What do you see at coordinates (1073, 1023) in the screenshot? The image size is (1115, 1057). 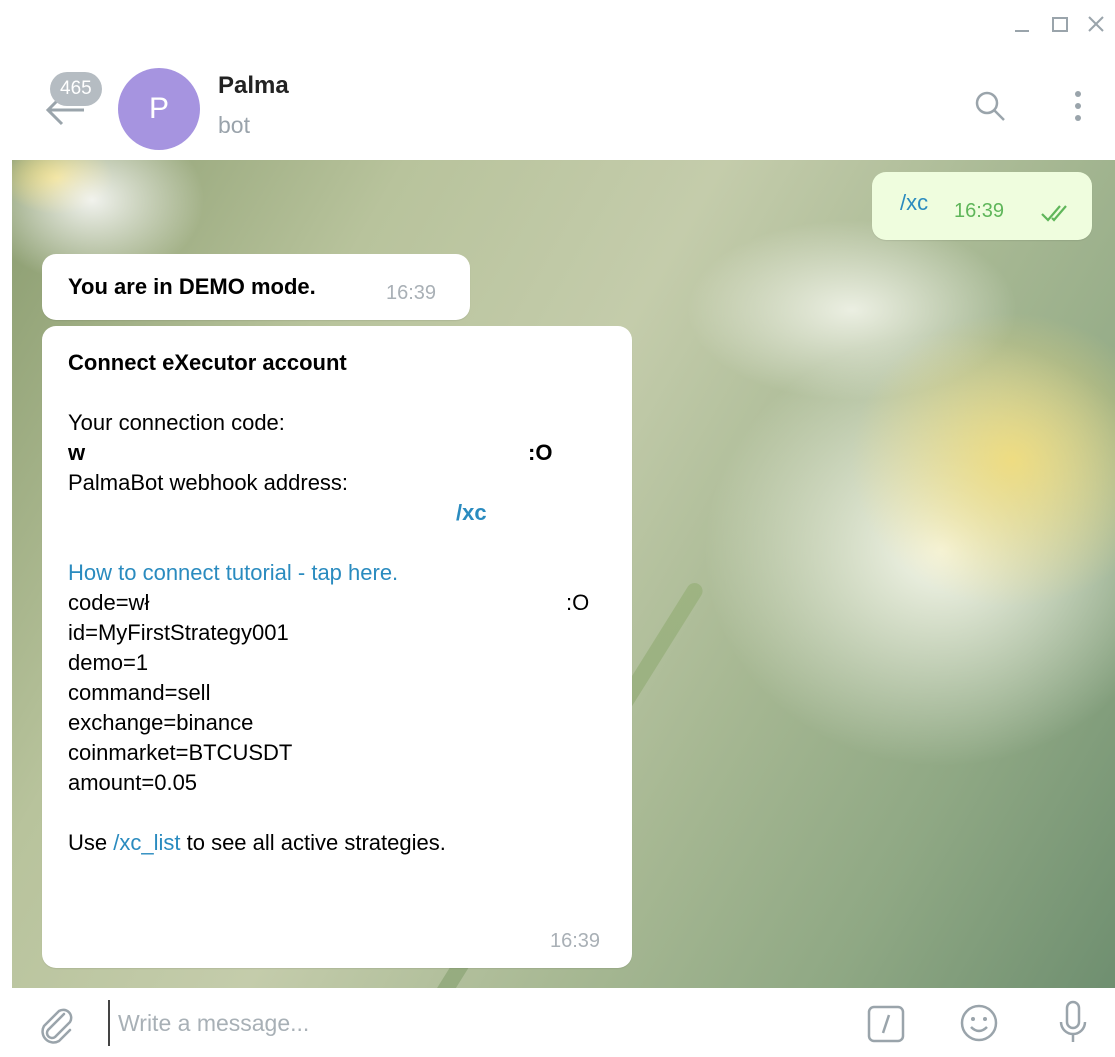 I see `microphone-icon` at bounding box center [1073, 1023].